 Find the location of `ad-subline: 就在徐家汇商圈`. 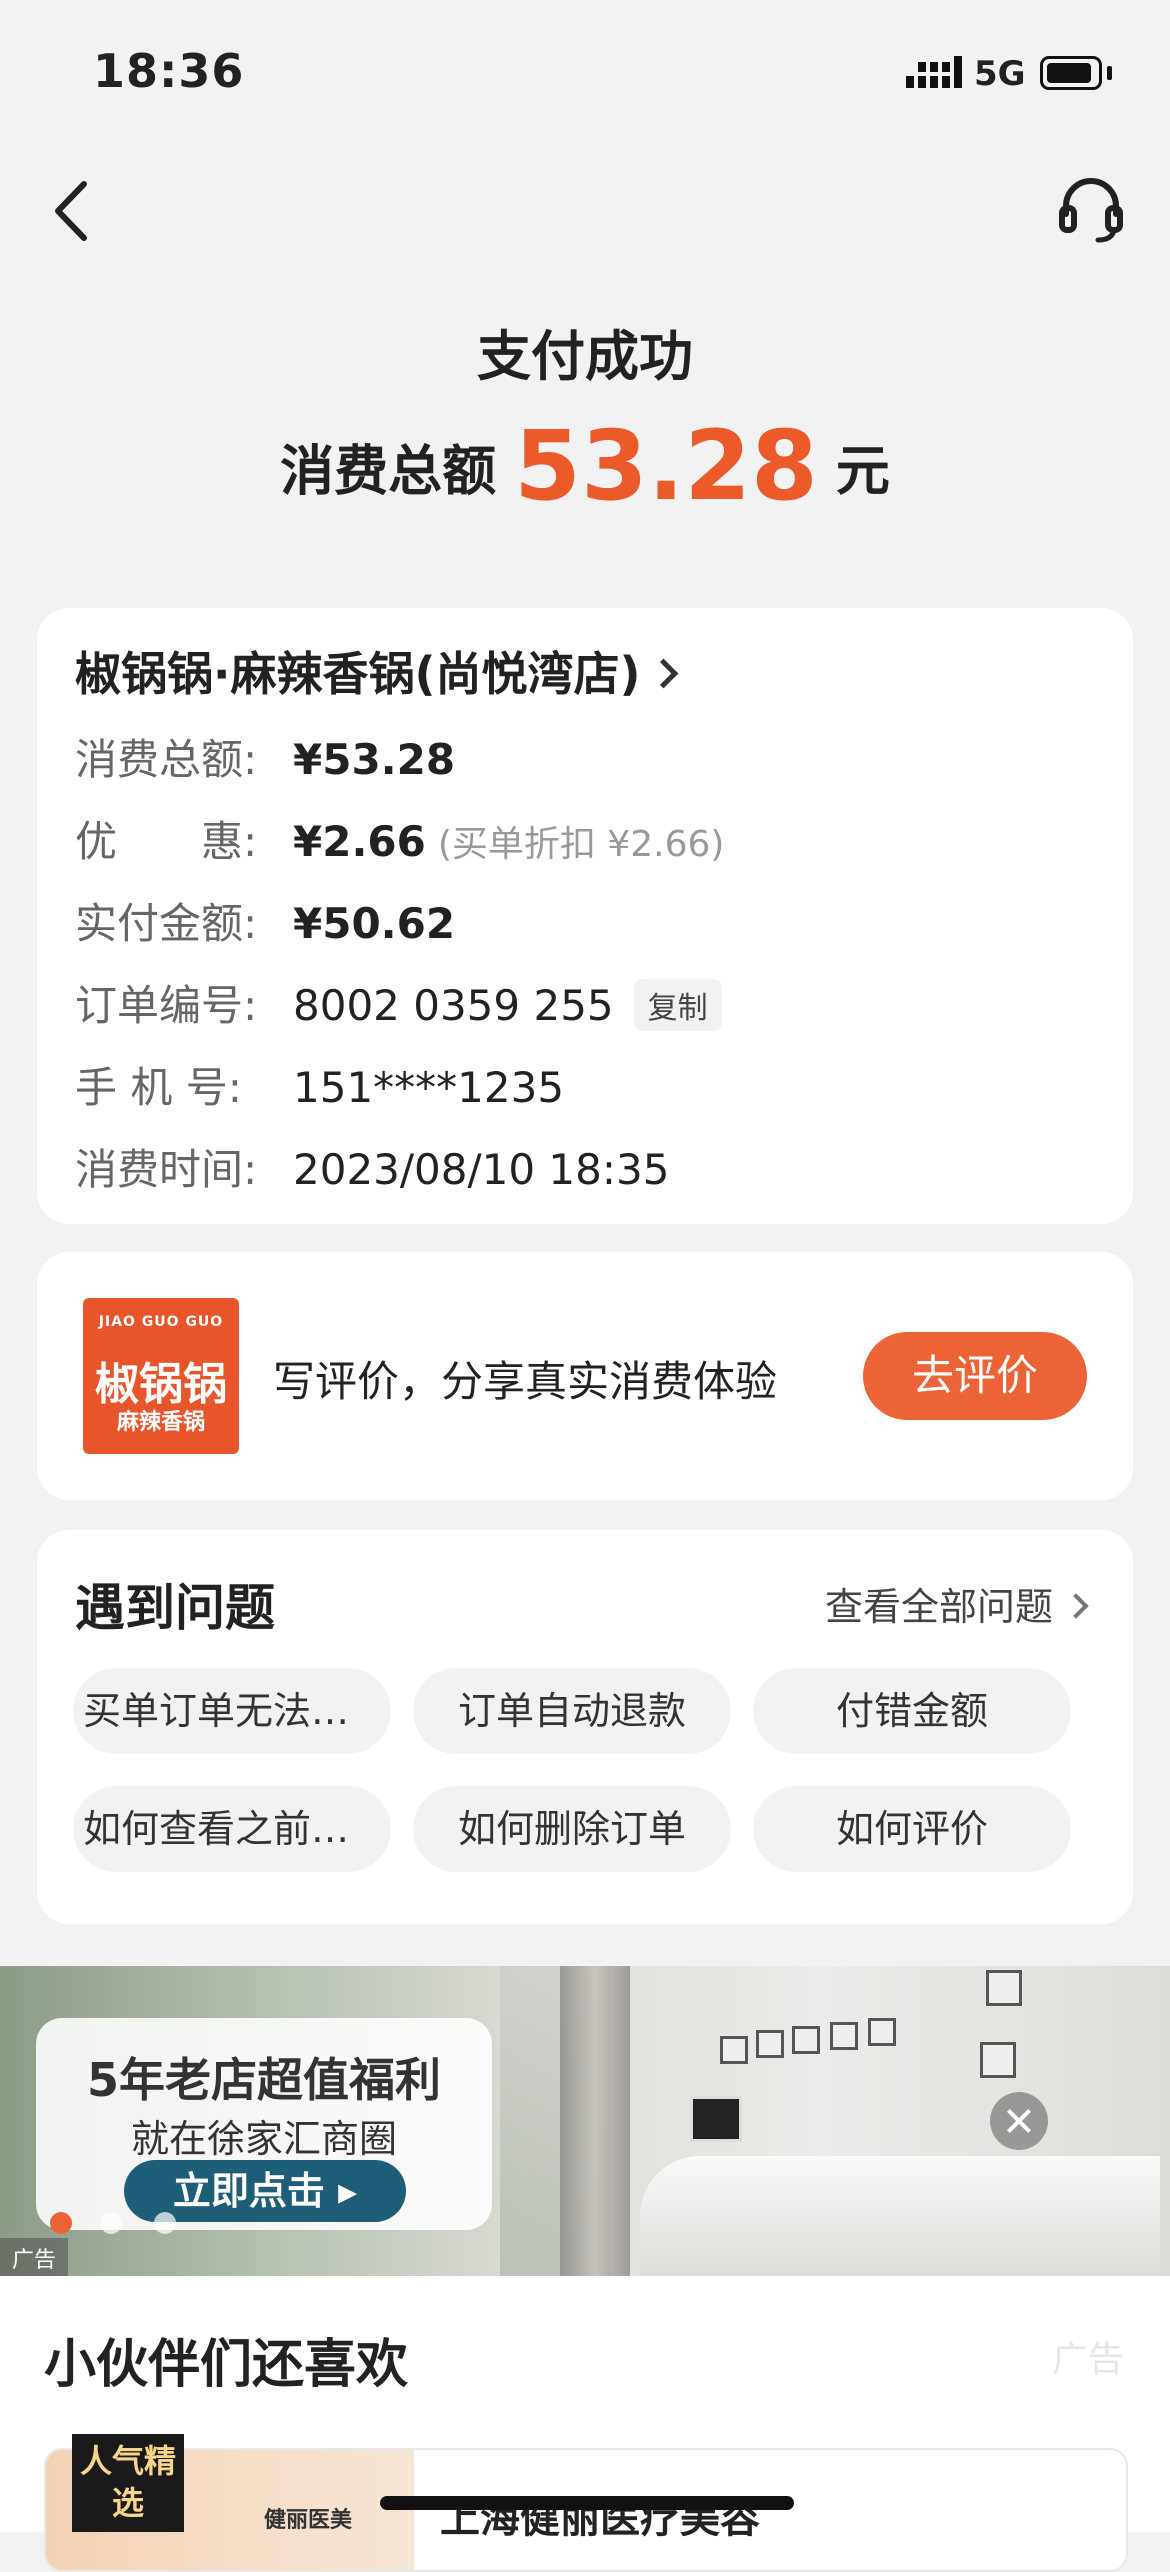

ad-subline: 就在徐家汇商圈 is located at coordinates (263, 2139).